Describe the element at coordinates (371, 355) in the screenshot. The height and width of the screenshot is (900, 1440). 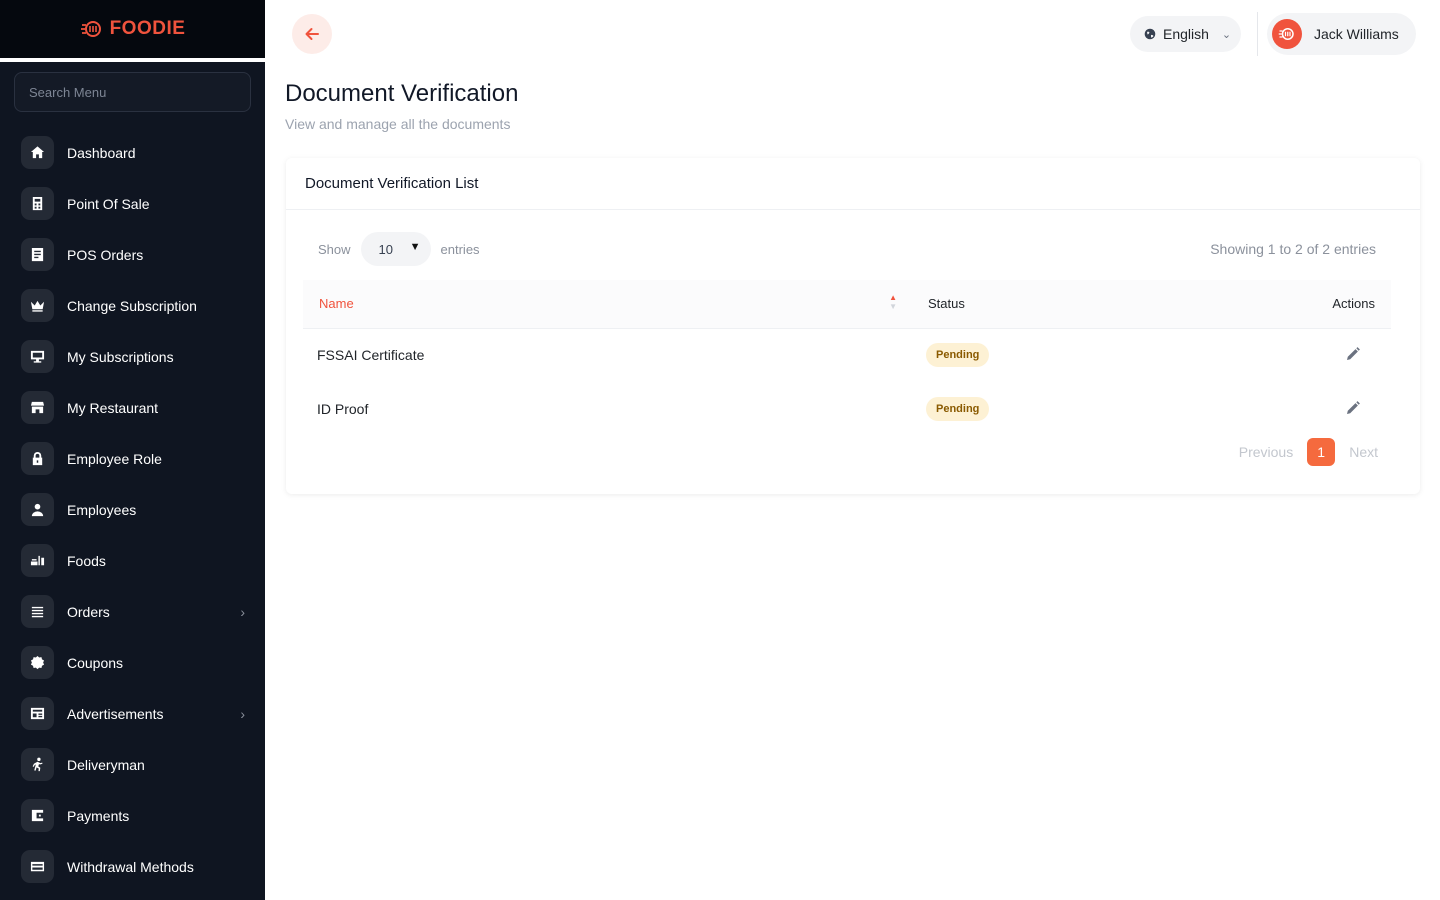
I see `document-name: FSSAI Certificate` at that location.